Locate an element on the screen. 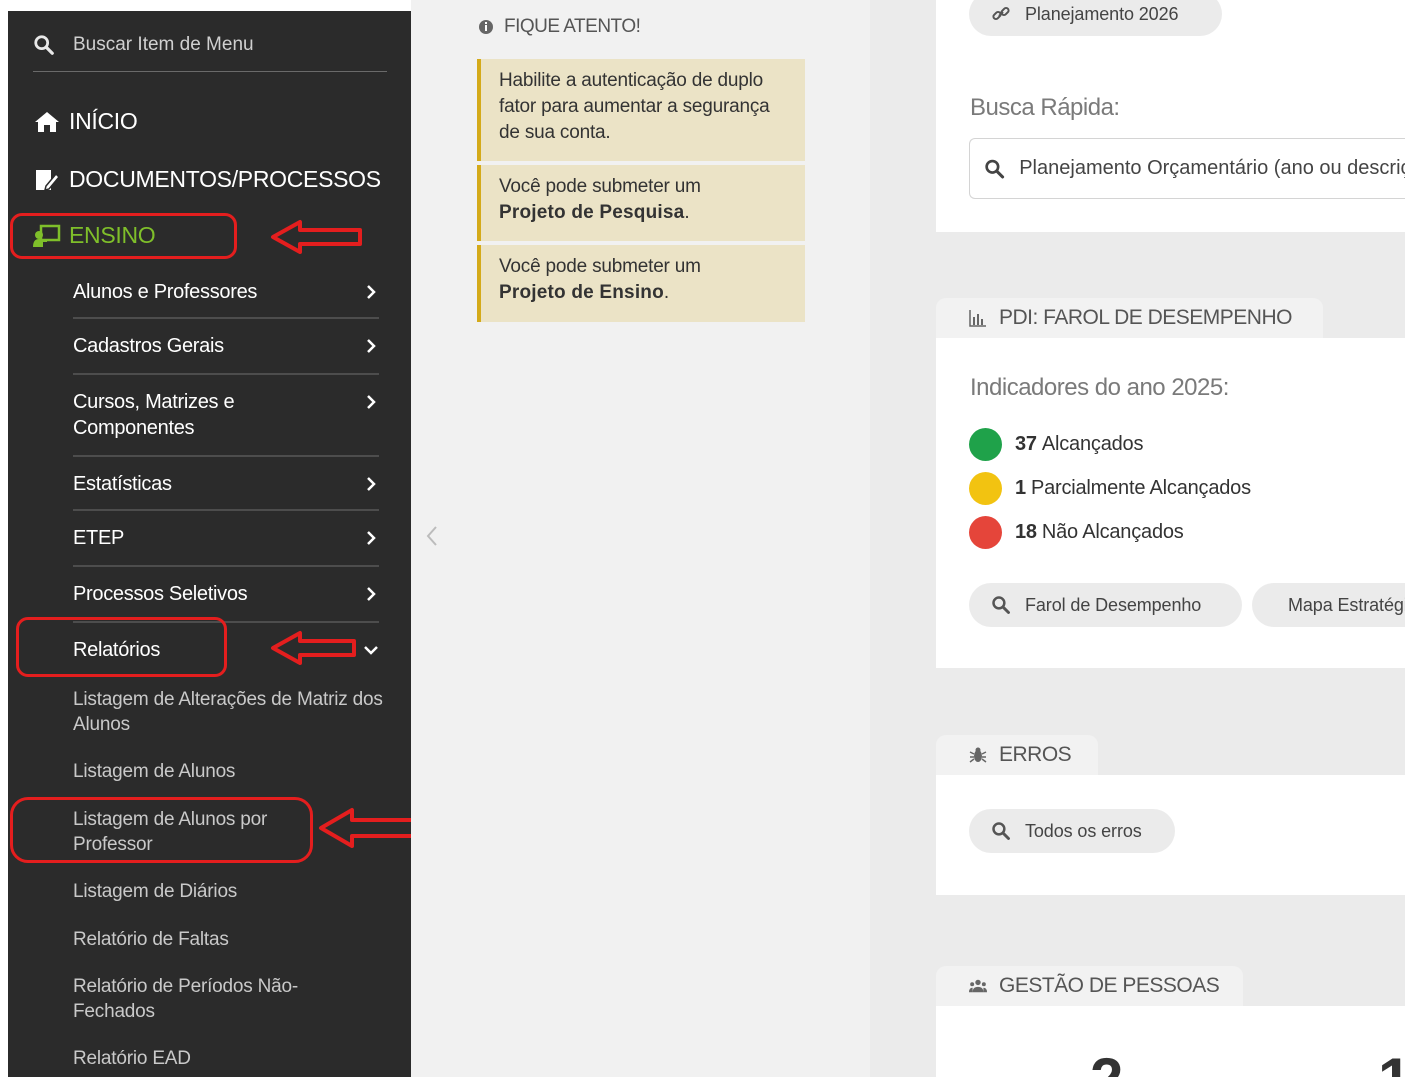  farol-desempenho-button: Farol de Desempenho is located at coordinates (1105, 605).